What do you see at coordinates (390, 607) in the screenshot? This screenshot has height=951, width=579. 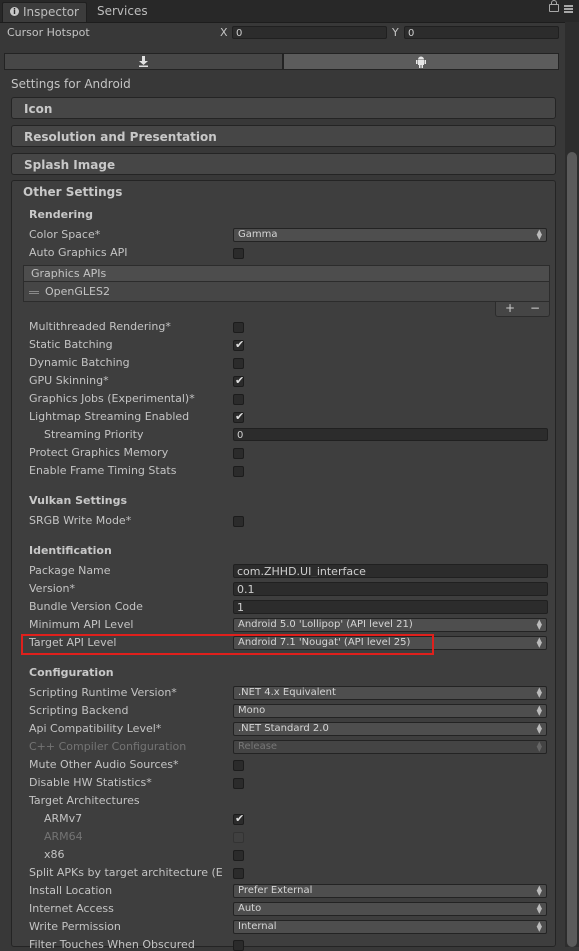 I see `bundle-code-field: 1` at bounding box center [390, 607].